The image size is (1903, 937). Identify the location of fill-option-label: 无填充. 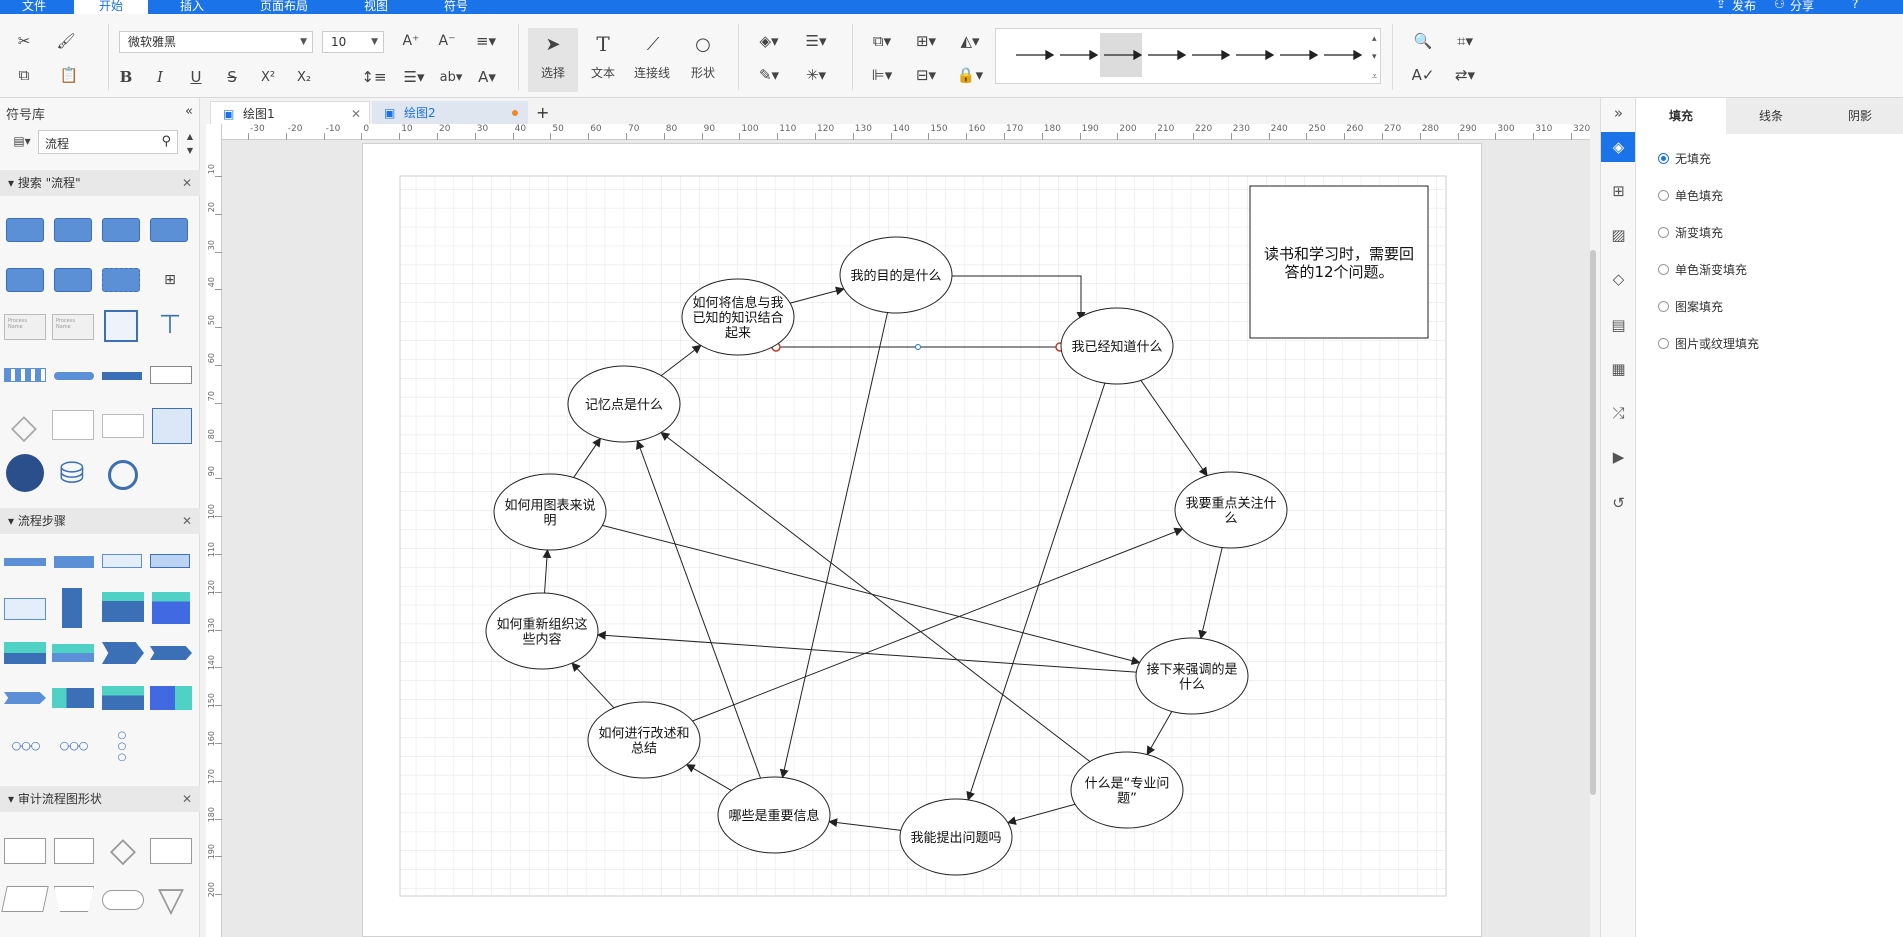
(1693, 159).